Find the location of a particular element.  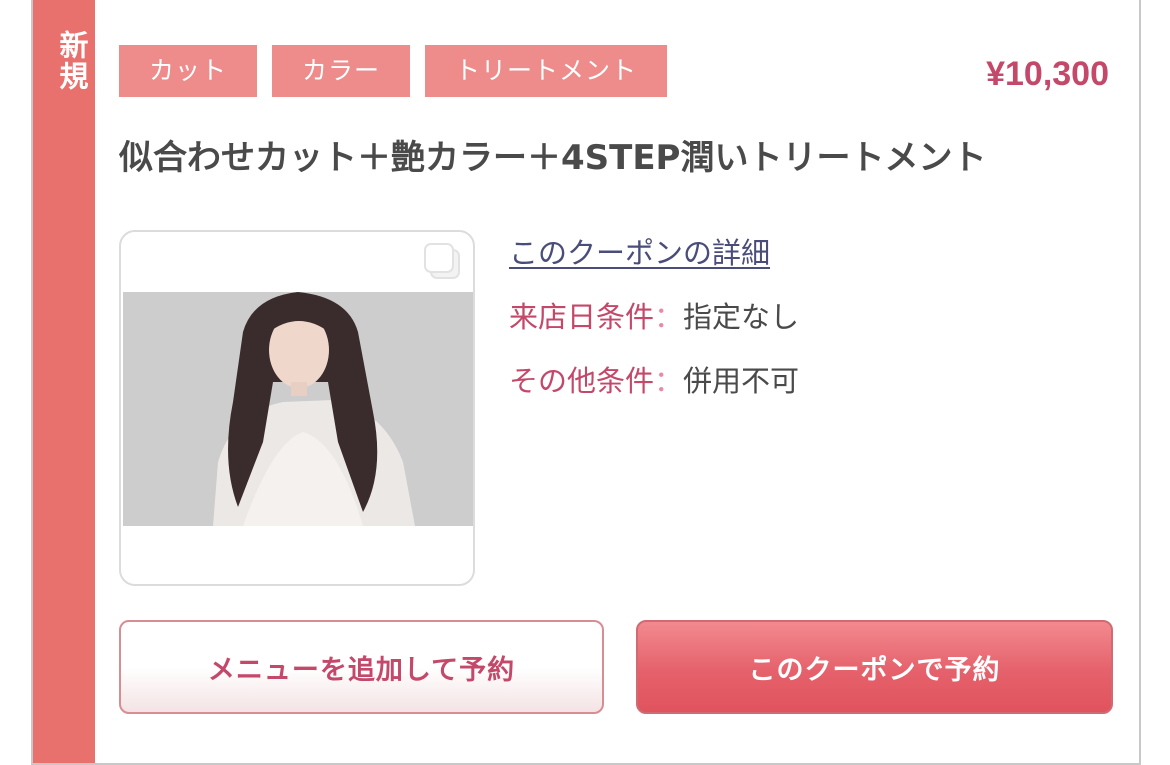

new-badge-label: 新規 is located at coordinates (72, 61).